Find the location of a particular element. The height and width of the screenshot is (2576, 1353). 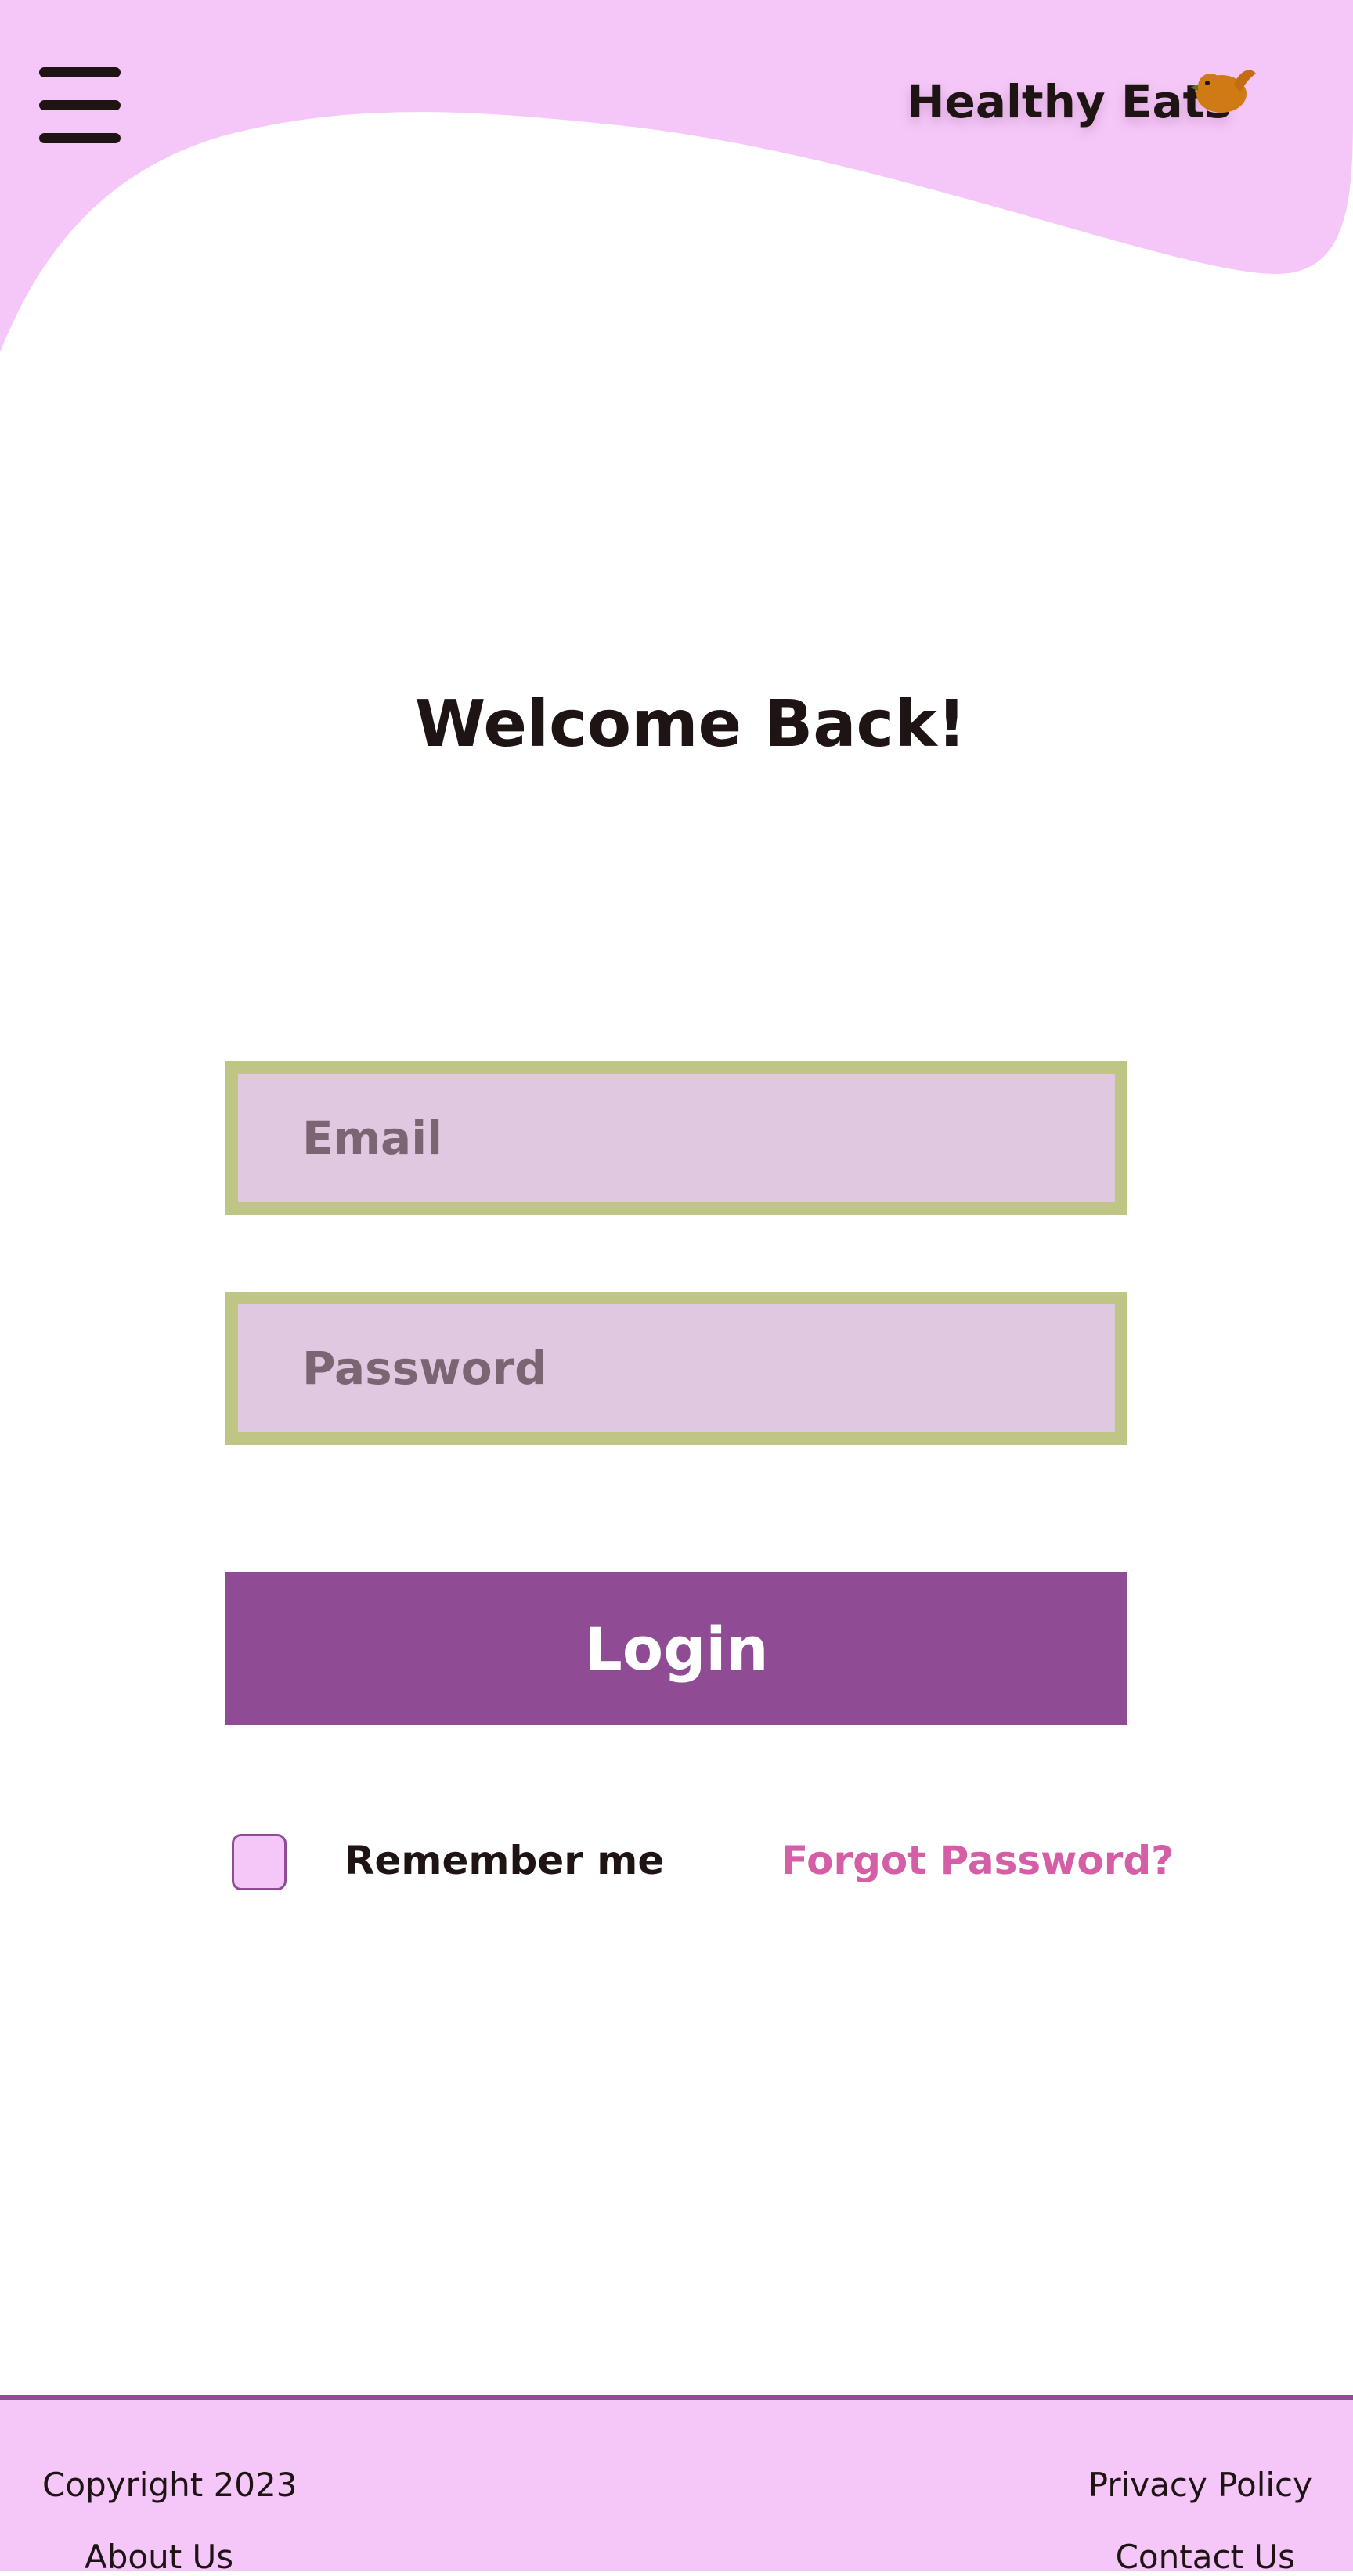

bird-icon is located at coordinates (1223, 91).